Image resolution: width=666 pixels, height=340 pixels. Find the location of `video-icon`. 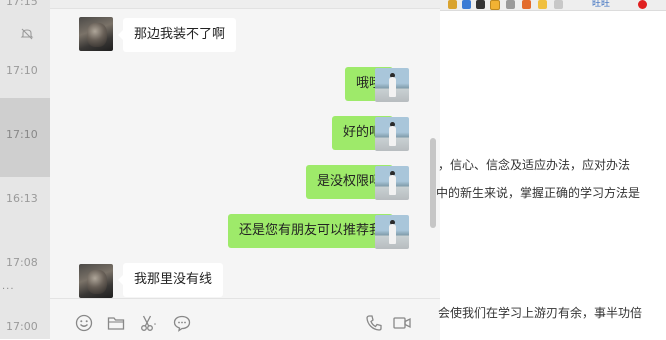

video-icon is located at coordinates (402, 323).